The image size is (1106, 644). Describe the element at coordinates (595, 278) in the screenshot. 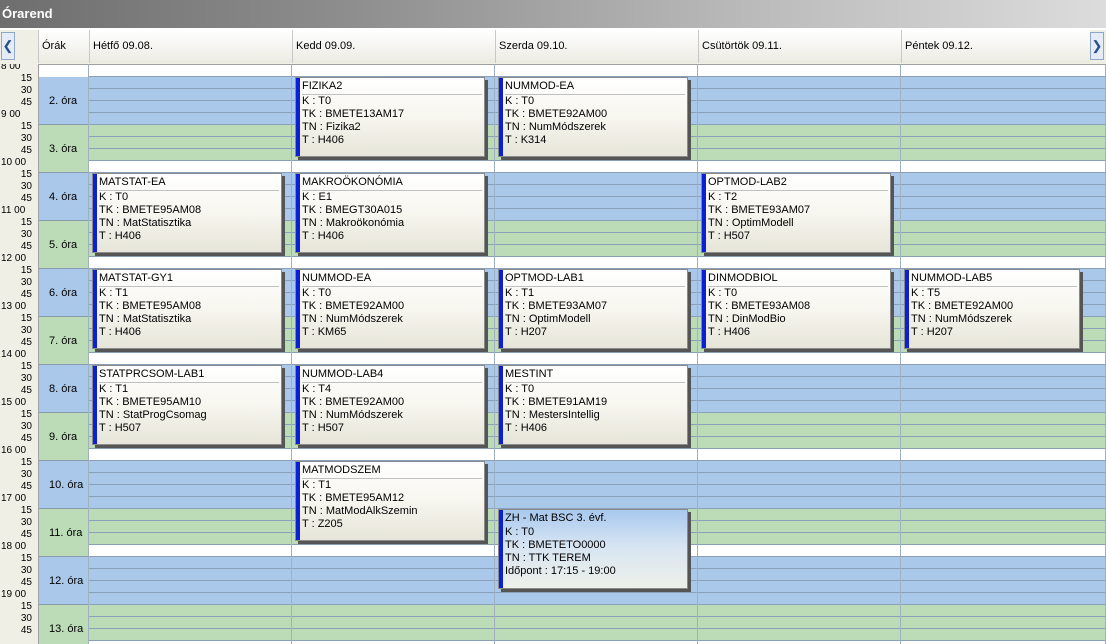

I see `event-title: OPTMOD-LAB1` at that location.